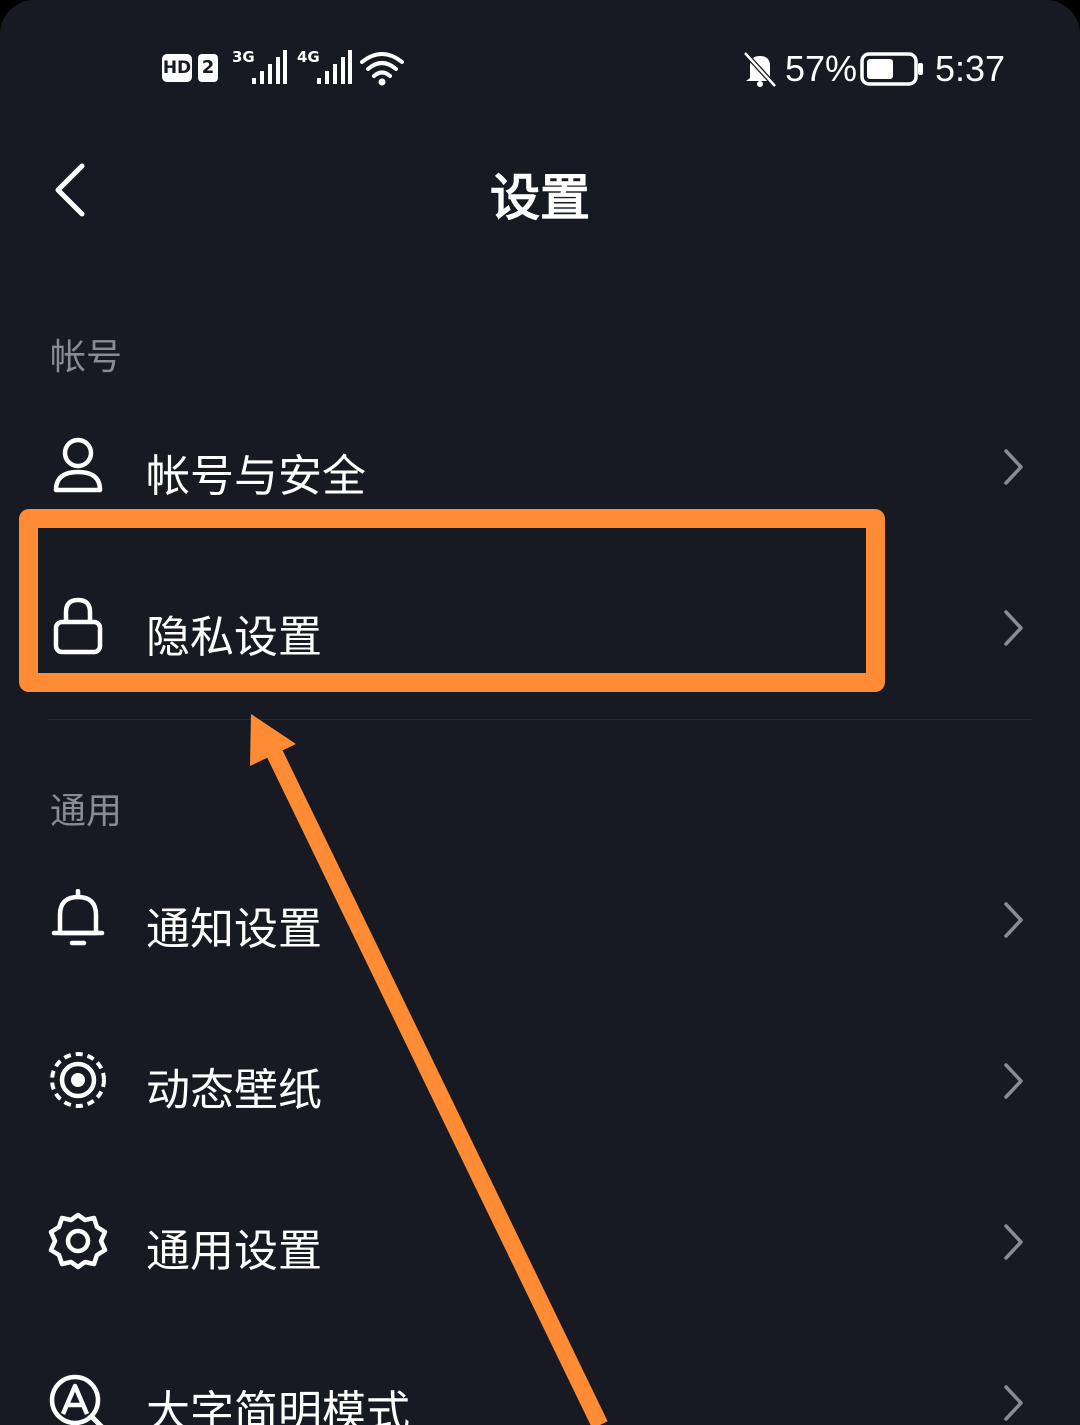 This screenshot has width=1080, height=1425. I want to click on wifi-icon, so click(382, 69).